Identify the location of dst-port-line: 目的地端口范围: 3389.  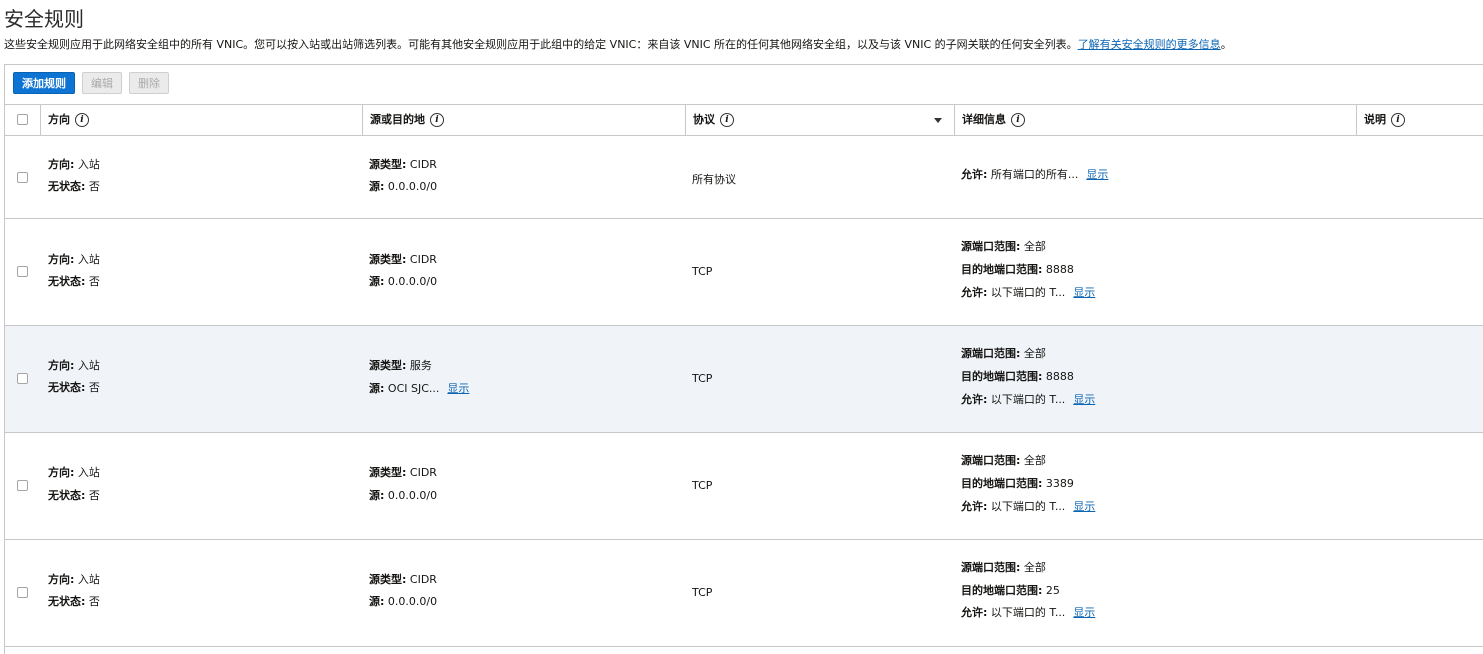
(1017, 483).